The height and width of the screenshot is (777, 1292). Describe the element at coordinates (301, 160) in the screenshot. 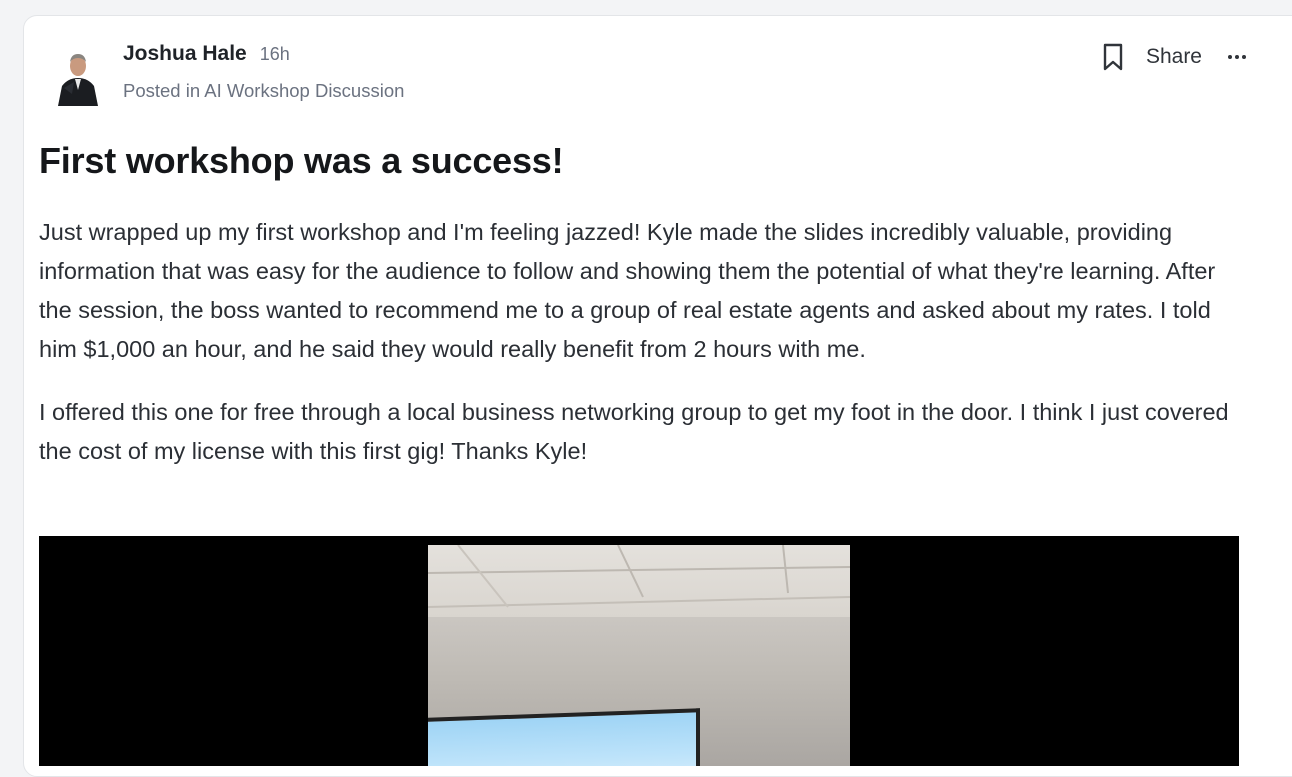

I see `post-title: First workshop was a success!` at that location.